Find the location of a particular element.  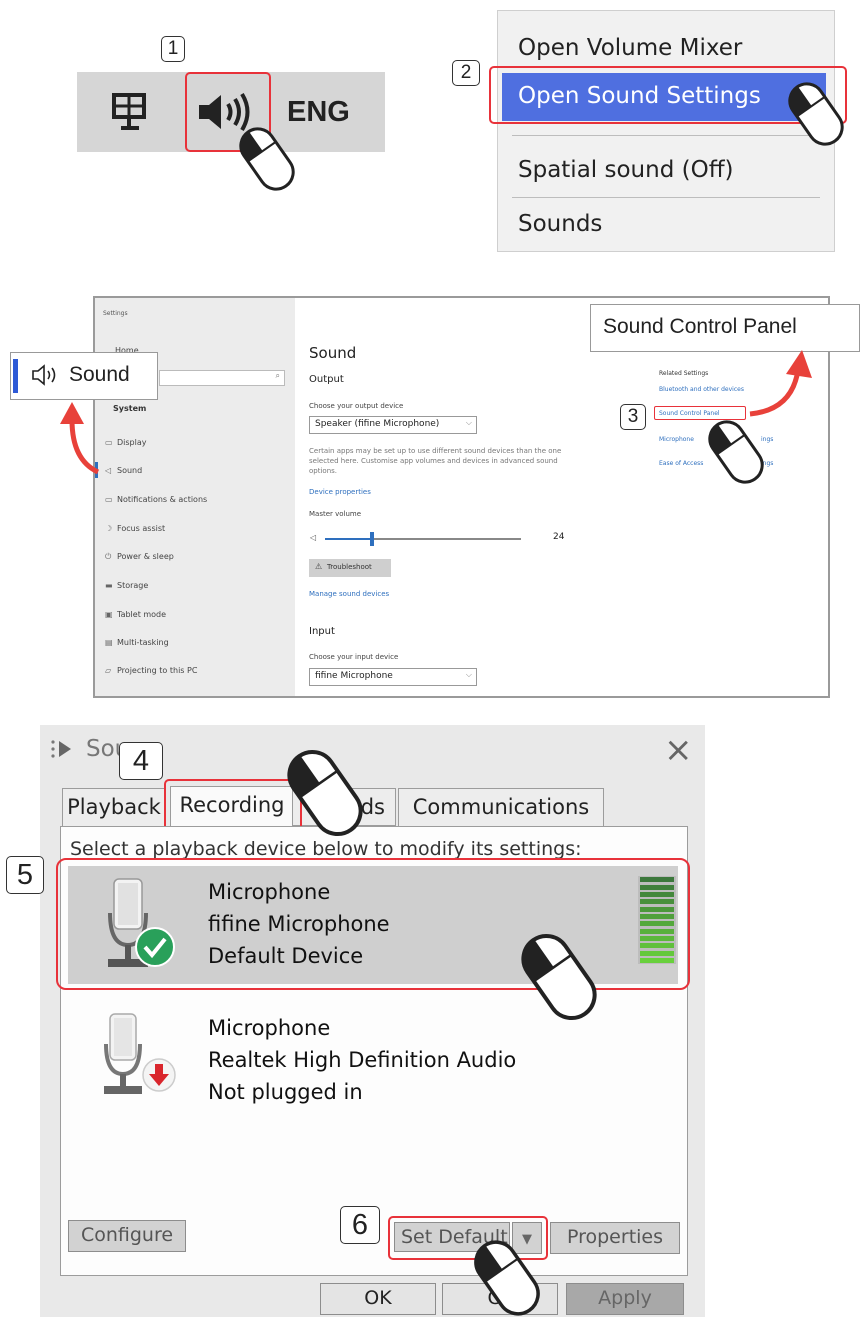

settings-search-box: ⌕ is located at coordinates (222, 378).